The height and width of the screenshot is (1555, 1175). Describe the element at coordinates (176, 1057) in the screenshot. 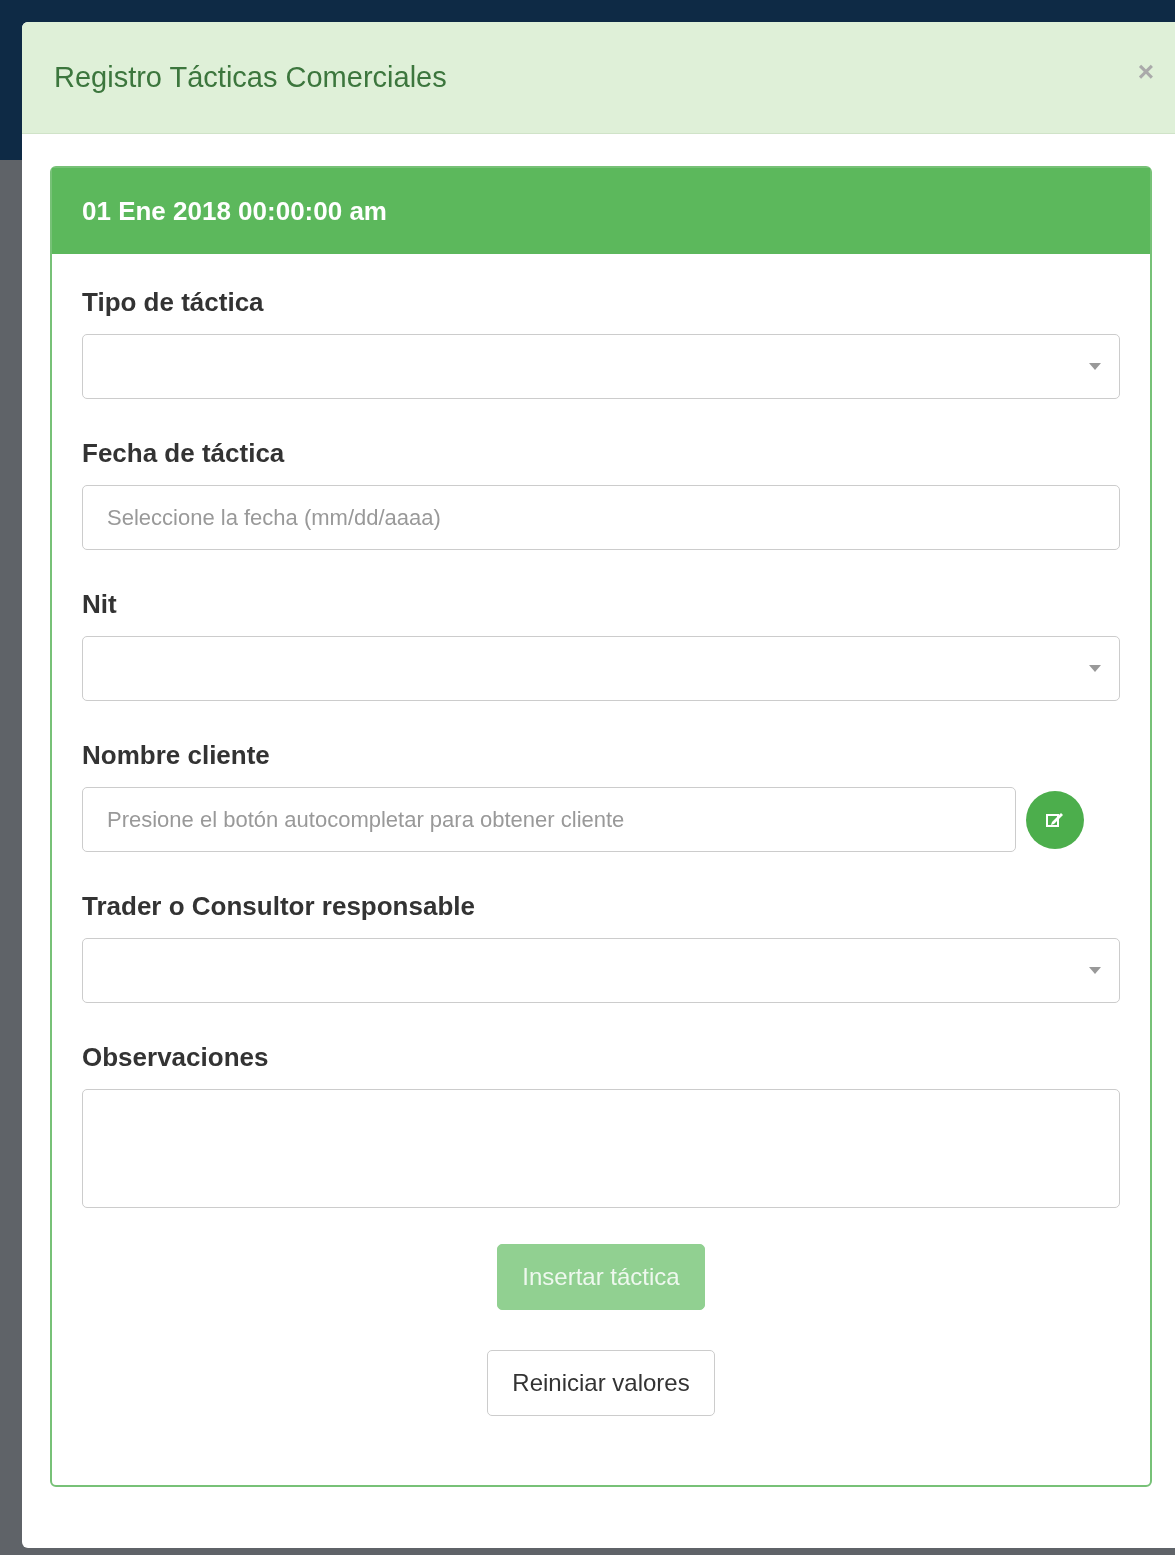

I see `field-label: Observaciones` at that location.